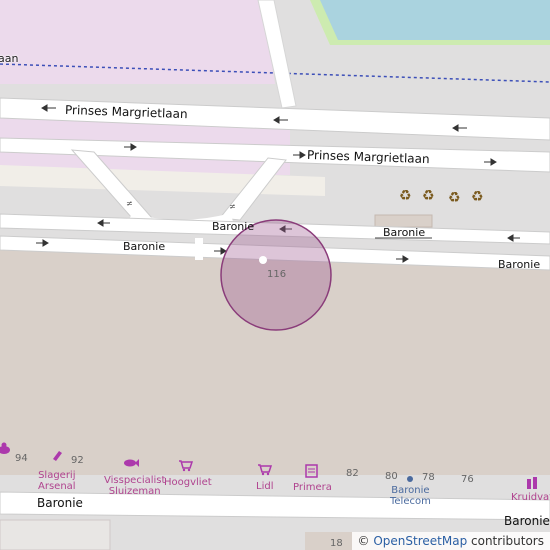 This screenshot has width=550, height=550. What do you see at coordinates (420, 541) in the screenshot?
I see `osm-attribution-link: OpenStreetMap` at bounding box center [420, 541].